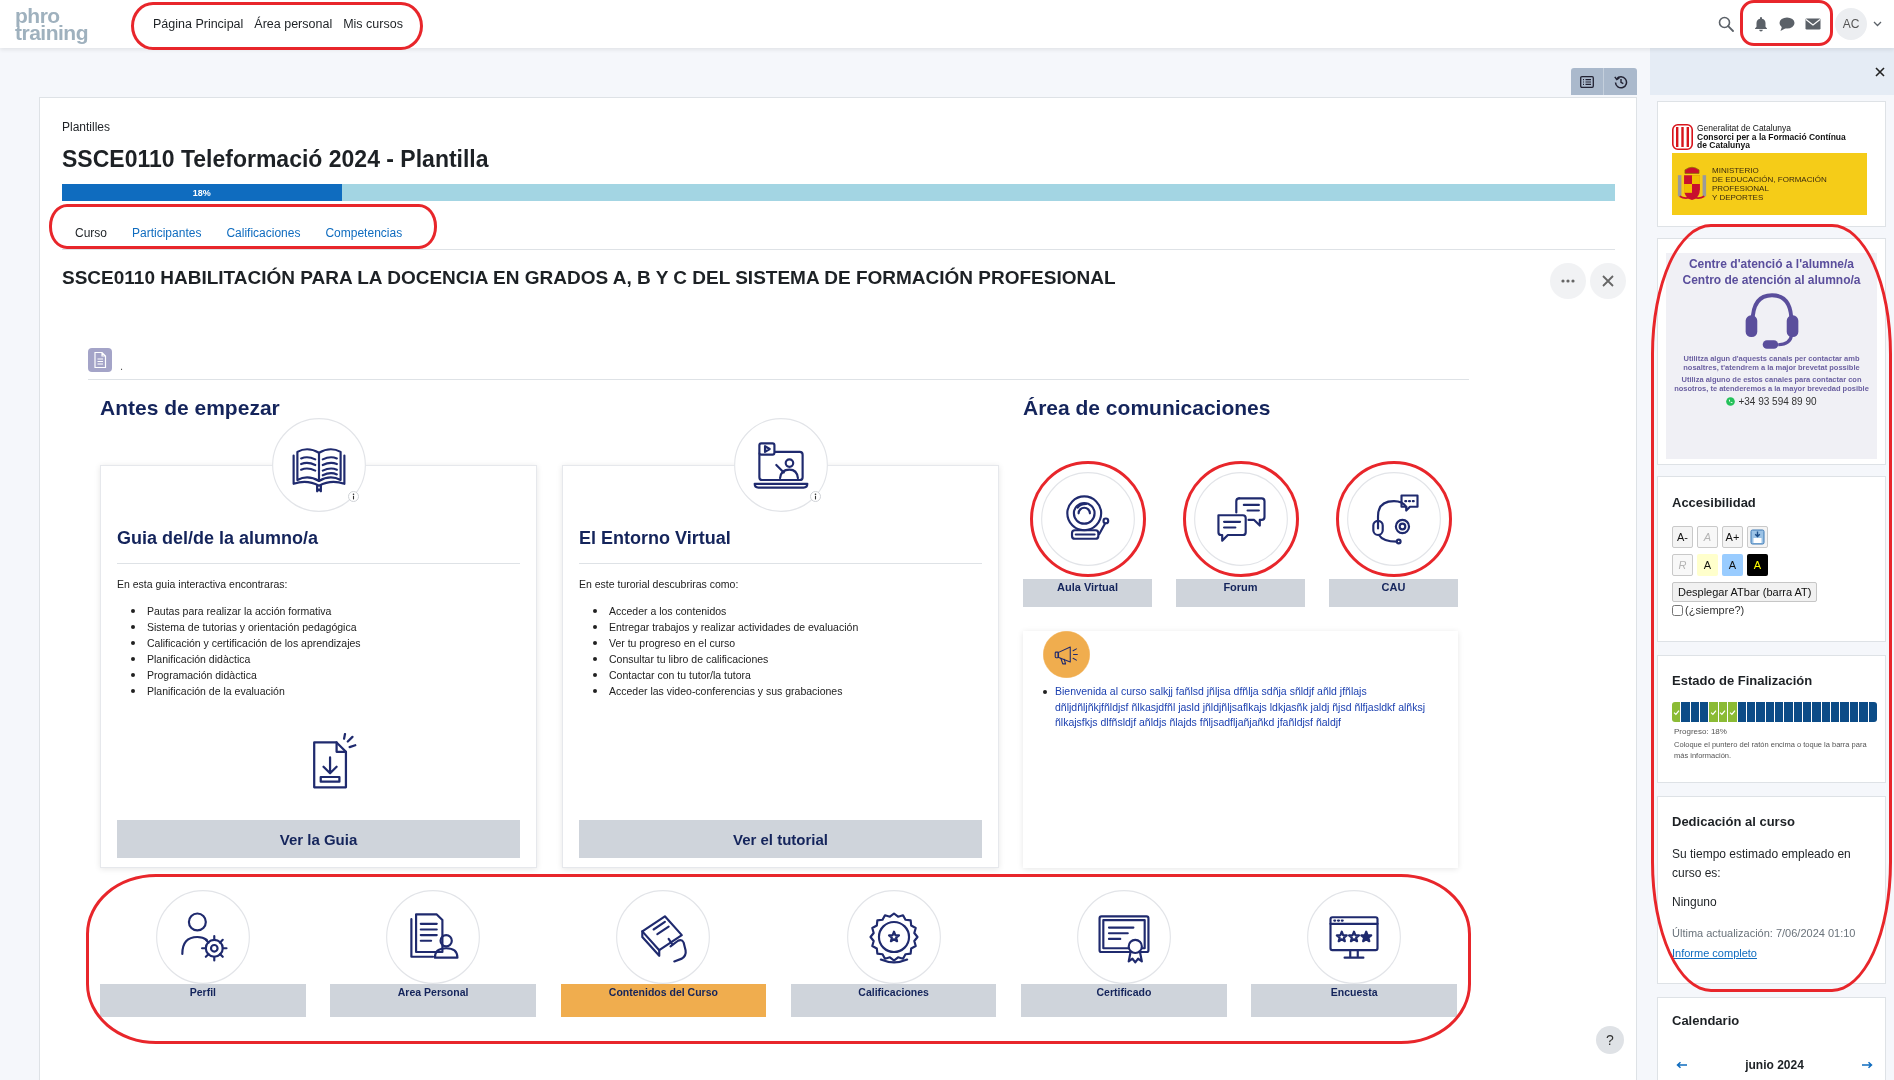  What do you see at coordinates (1743, 681) in the screenshot?
I see `block-title: Estado de Finalización` at bounding box center [1743, 681].